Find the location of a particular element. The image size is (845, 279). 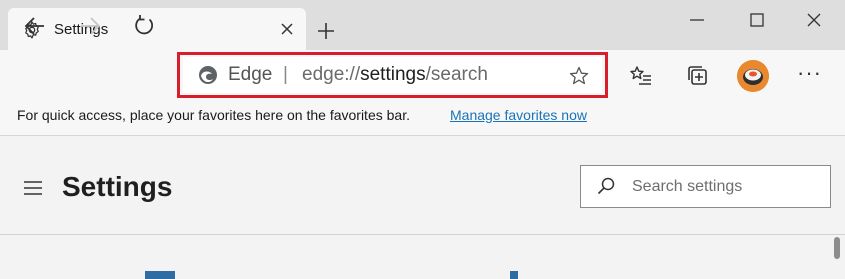

section-divider is located at coordinates (422, 234).